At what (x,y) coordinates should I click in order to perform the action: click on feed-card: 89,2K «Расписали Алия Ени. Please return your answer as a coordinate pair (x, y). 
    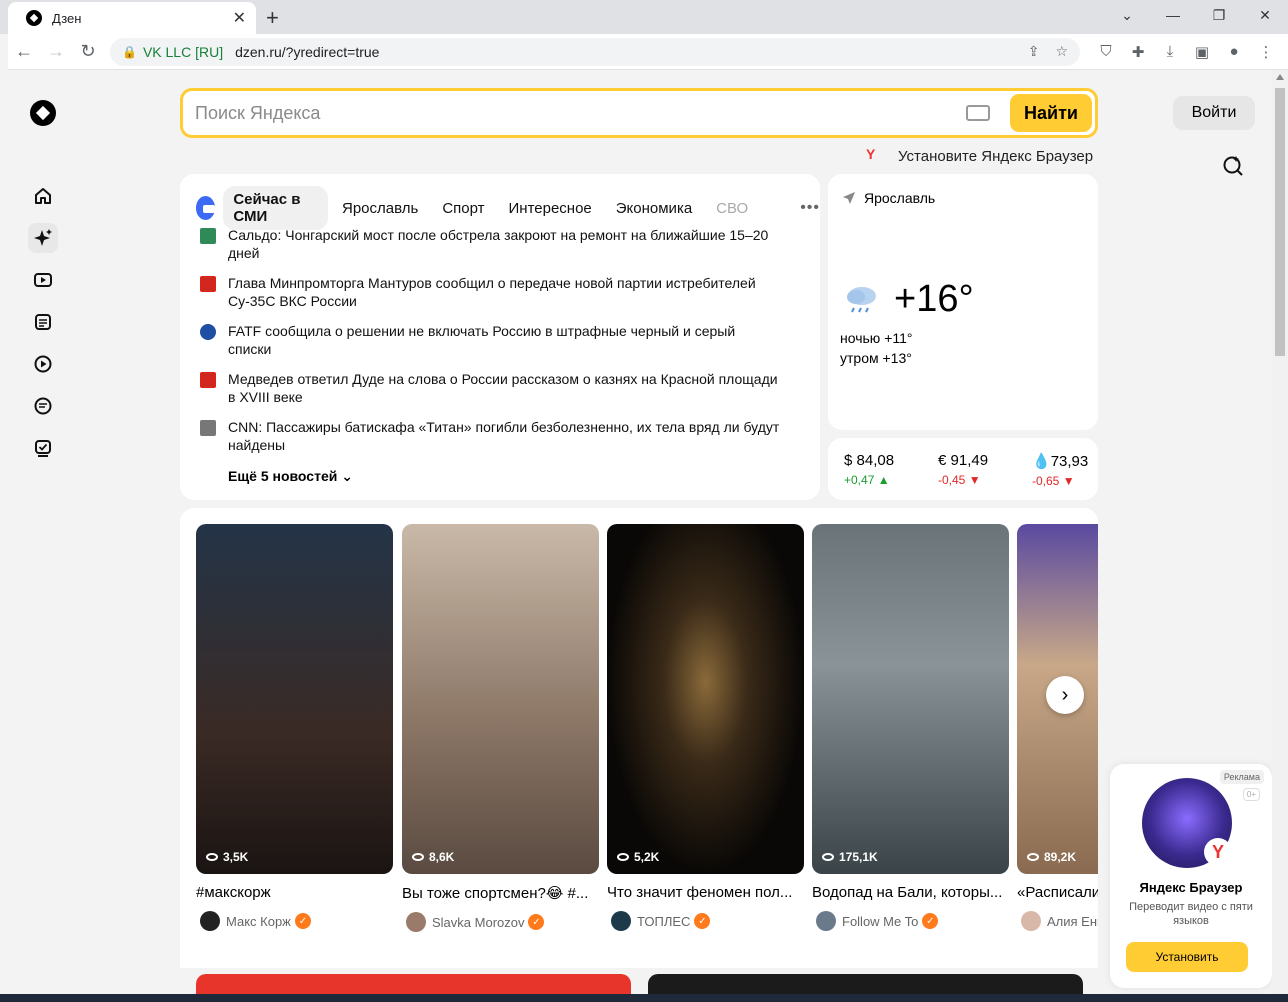
    Looking at the image, I should click on (1057, 727).